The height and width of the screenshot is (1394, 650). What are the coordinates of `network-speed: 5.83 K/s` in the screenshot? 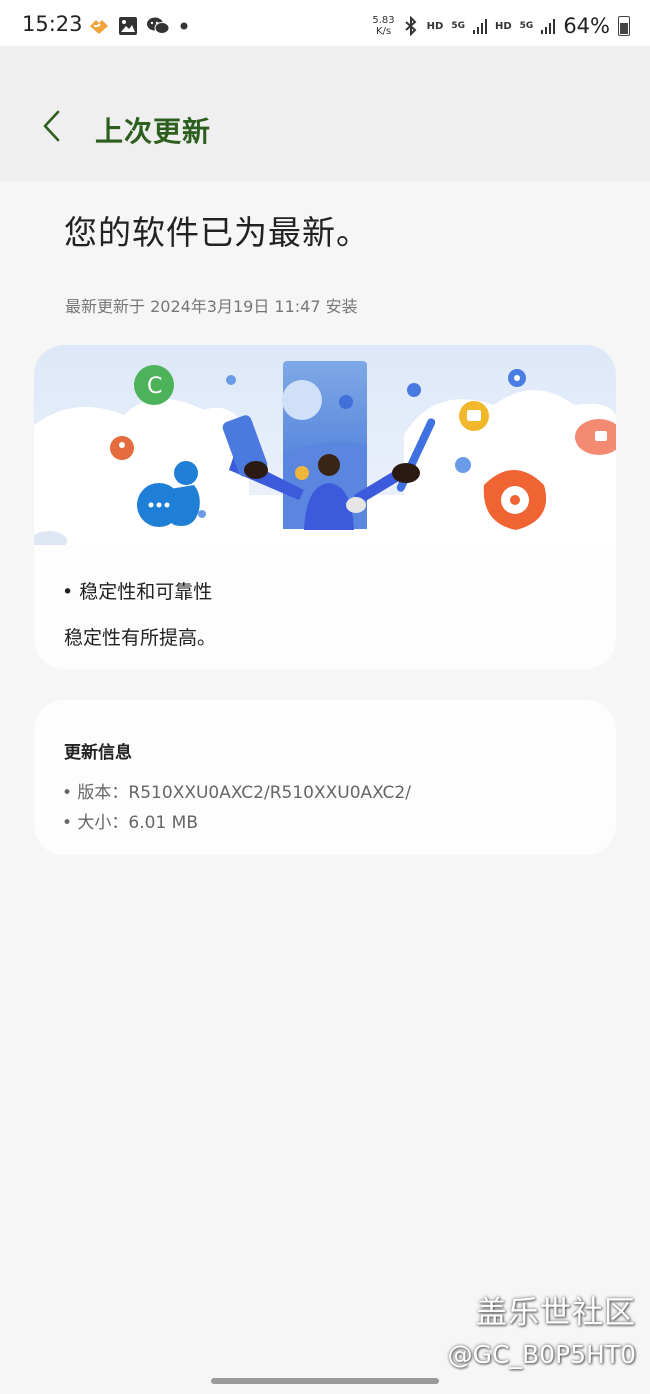 It's located at (383, 26).